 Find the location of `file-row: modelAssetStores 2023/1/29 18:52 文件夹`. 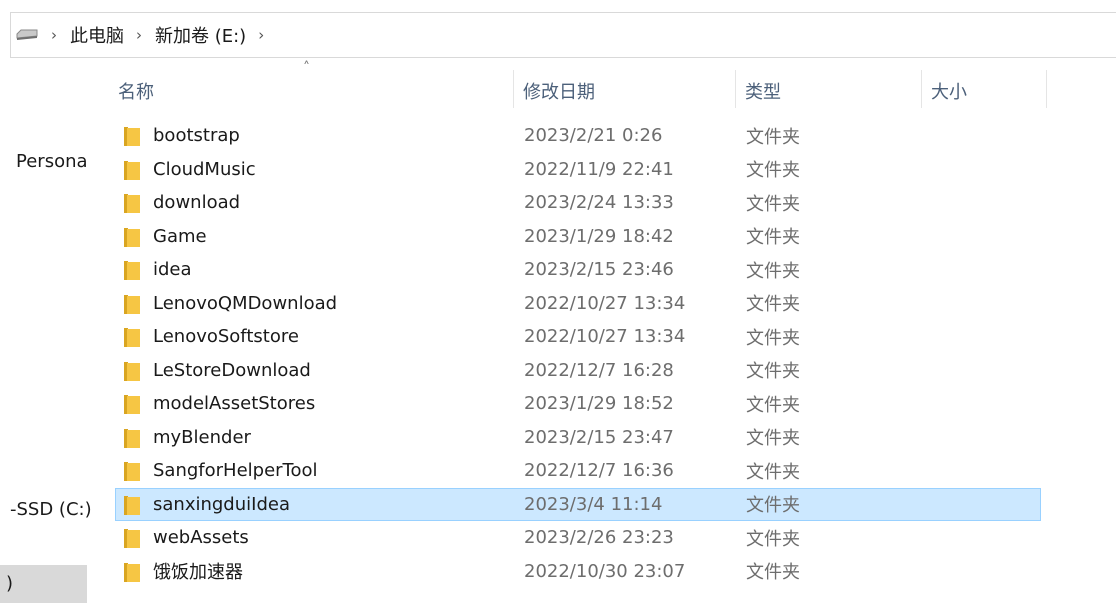

file-row: modelAssetStores 2023/1/29 18:52 文件夹 is located at coordinates (578, 404).